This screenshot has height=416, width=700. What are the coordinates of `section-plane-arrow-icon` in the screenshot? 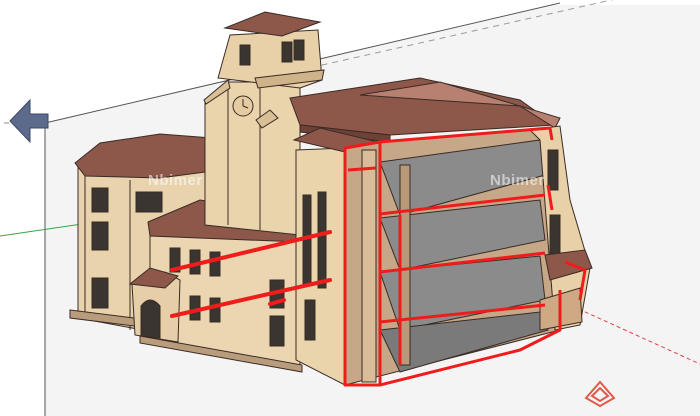 It's located at (29, 121).